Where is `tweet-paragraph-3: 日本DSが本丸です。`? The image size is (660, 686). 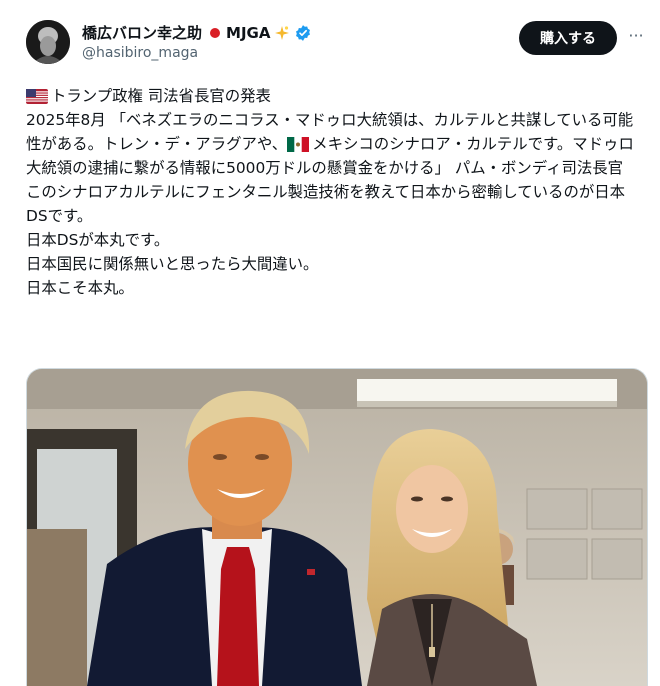
tweet-paragraph-3: 日本DSが本丸です。 is located at coordinates (98, 240).